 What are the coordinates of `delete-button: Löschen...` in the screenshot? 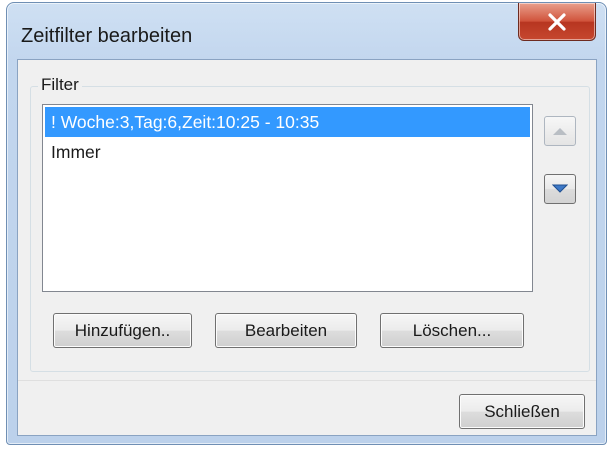 It's located at (452, 330).